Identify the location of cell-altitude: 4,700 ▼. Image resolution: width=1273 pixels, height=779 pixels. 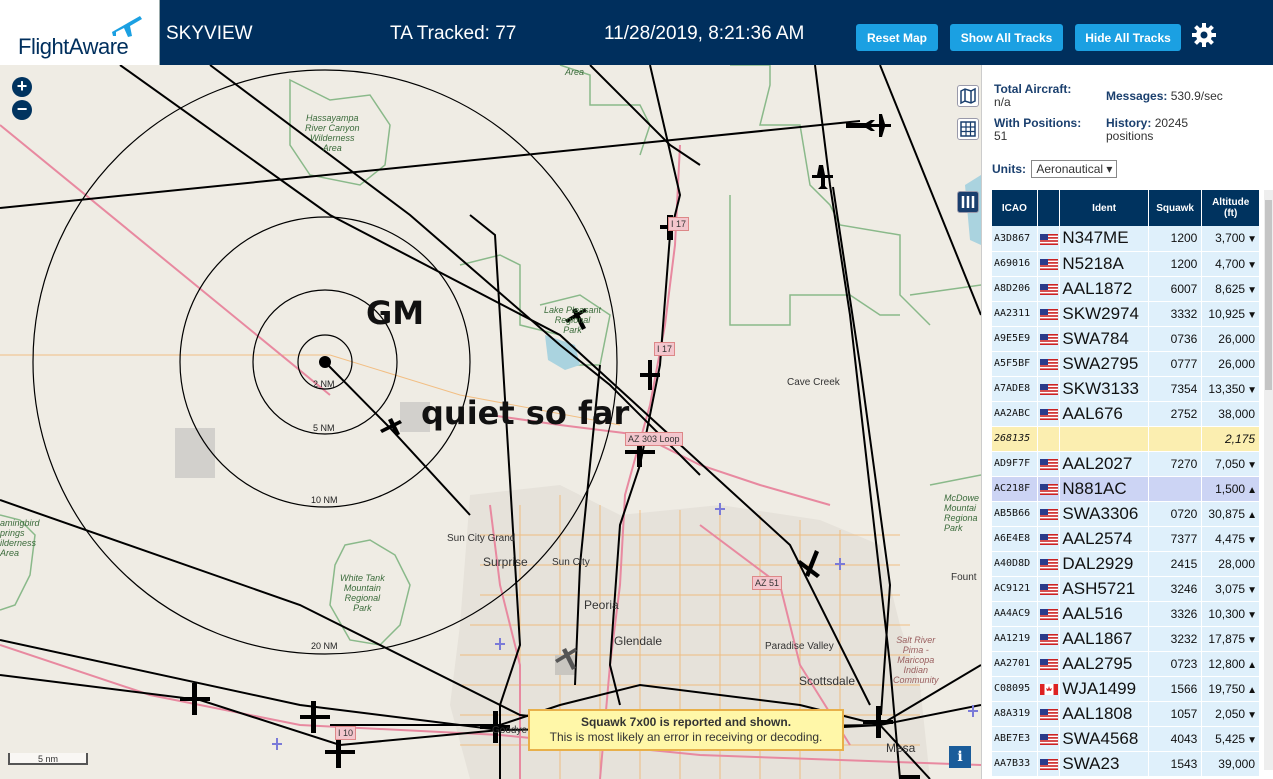
(1230, 264).